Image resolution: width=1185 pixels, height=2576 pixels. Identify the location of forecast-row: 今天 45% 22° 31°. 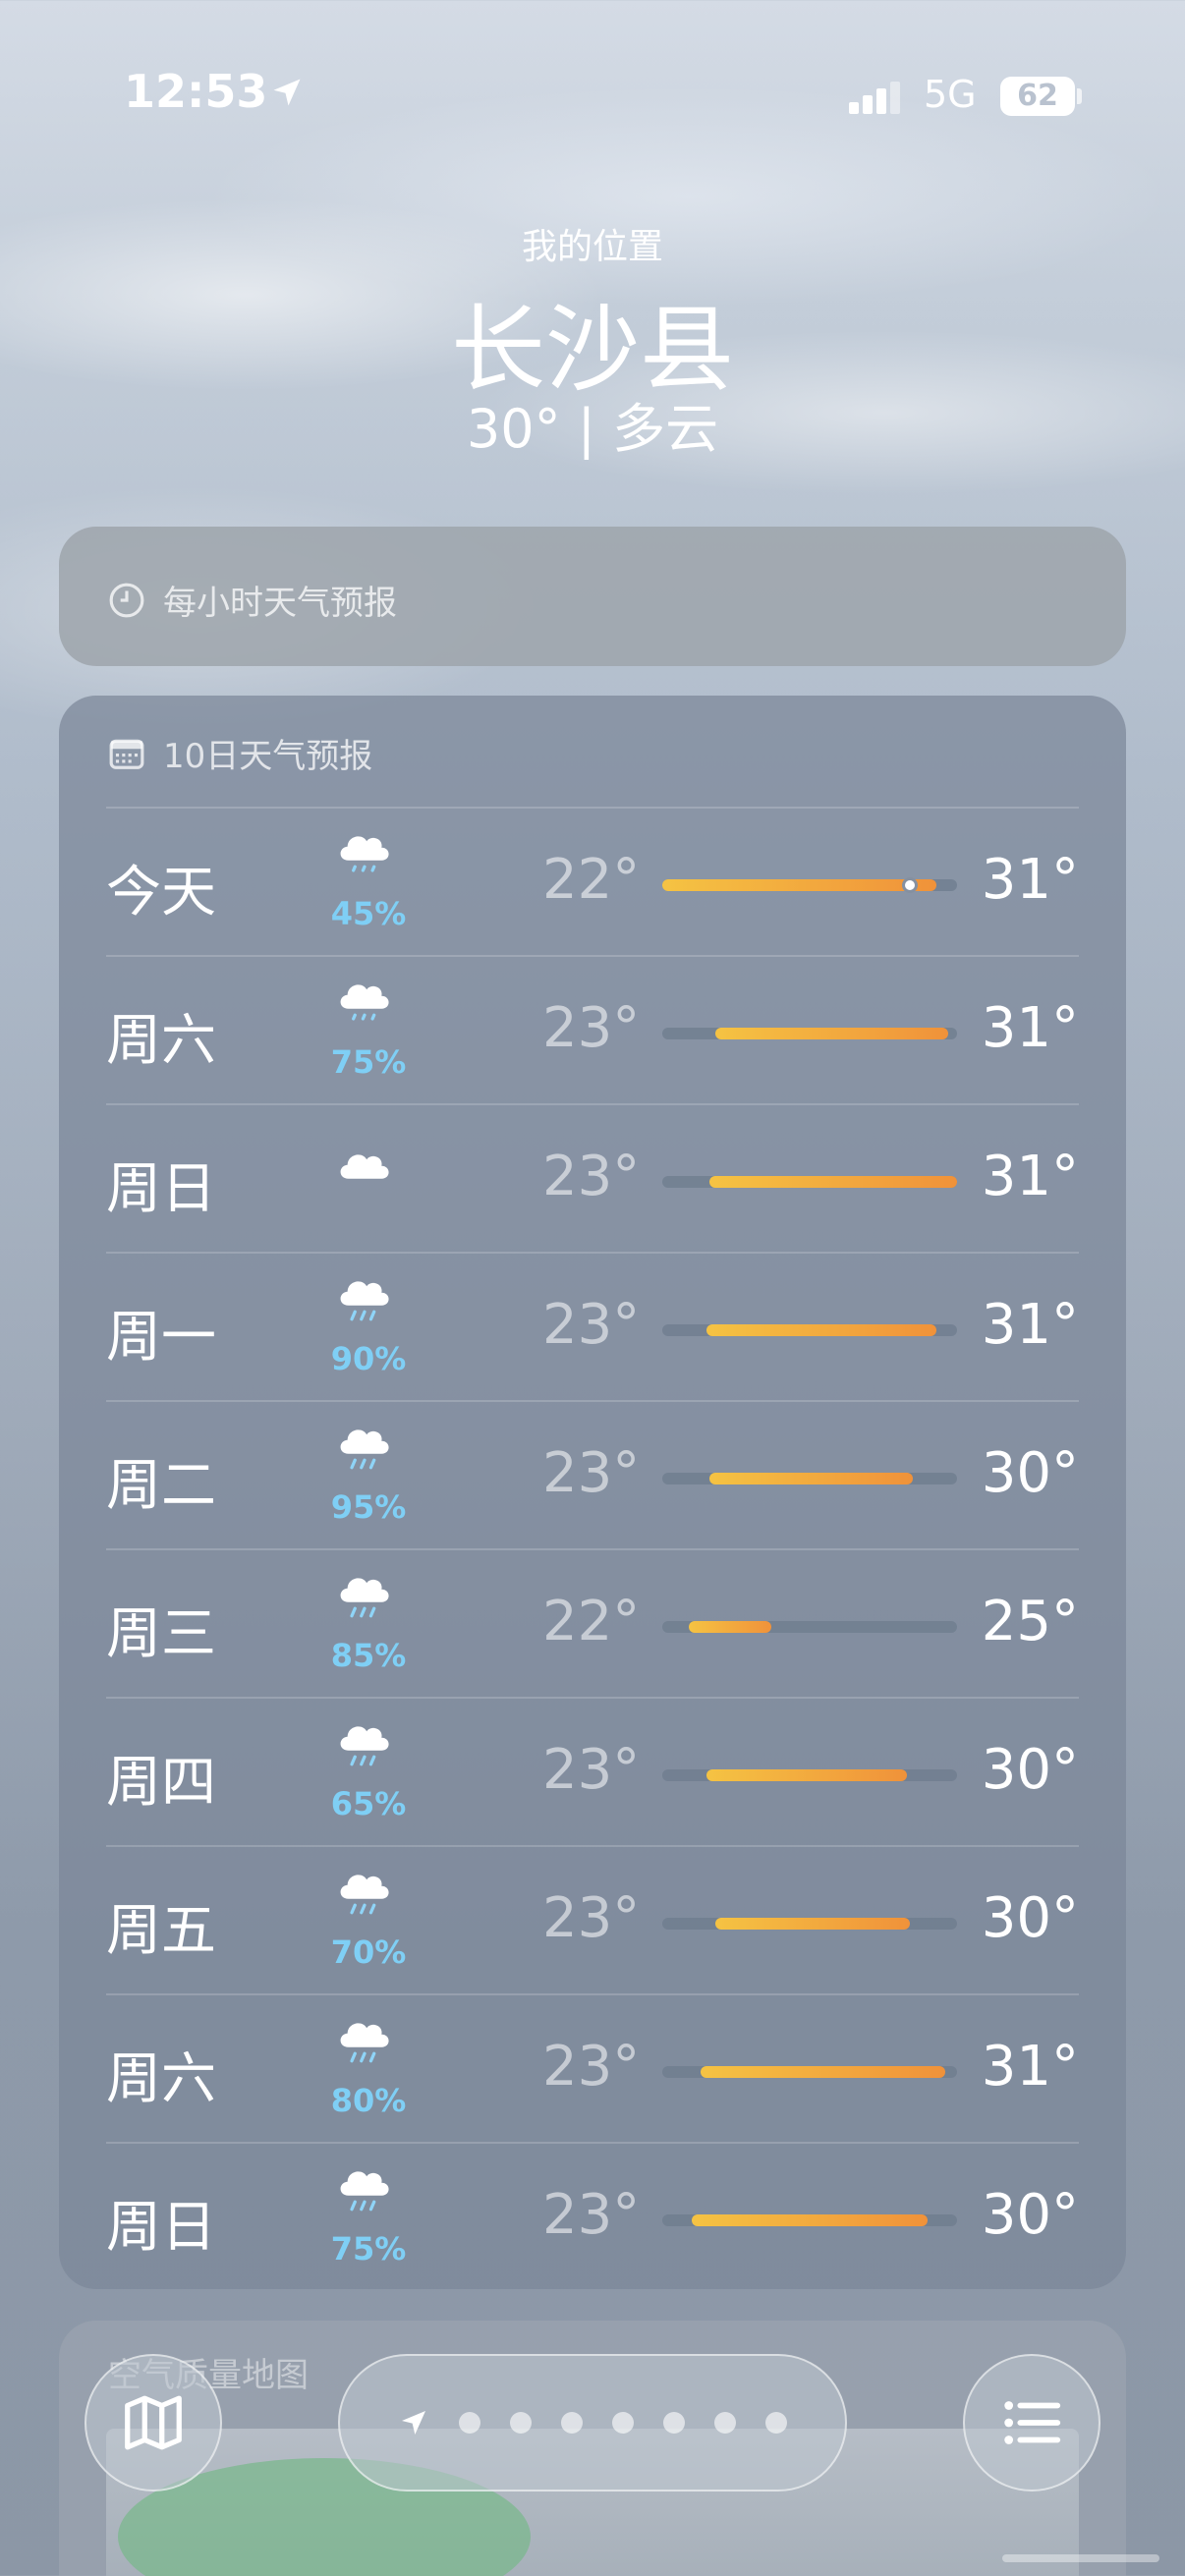
(592, 881).